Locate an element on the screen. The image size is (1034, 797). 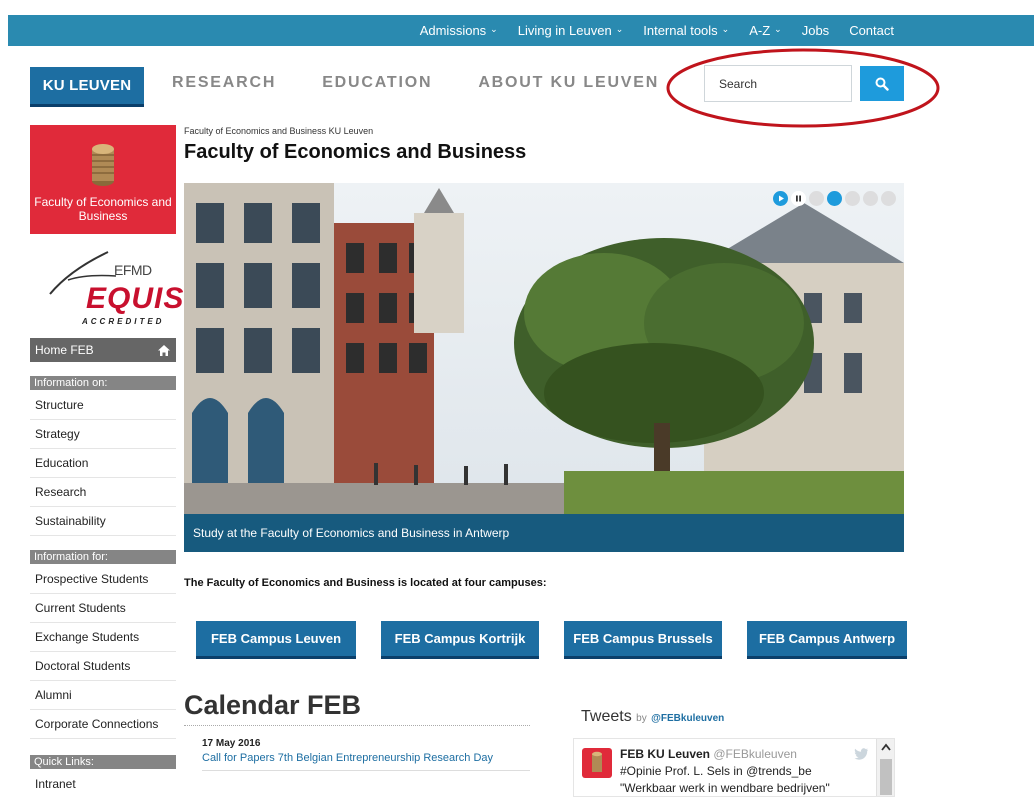
efmd-text: EFMD is located at coordinates (133, 270).